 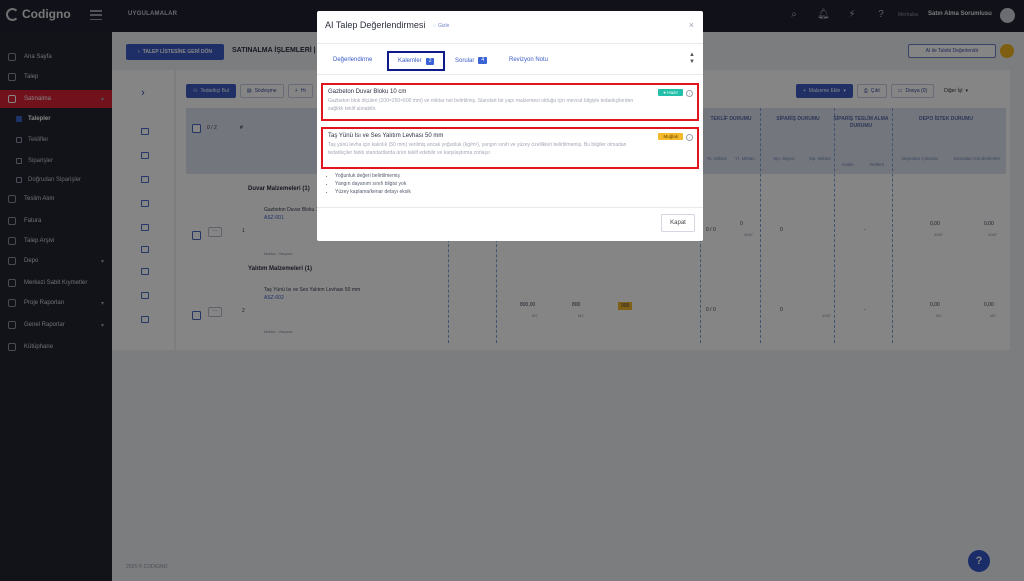 What do you see at coordinates (373, 192) in the screenshot?
I see `list-item: Yüzey kaplama/kenar detayı eksik` at bounding box center [373, 192].